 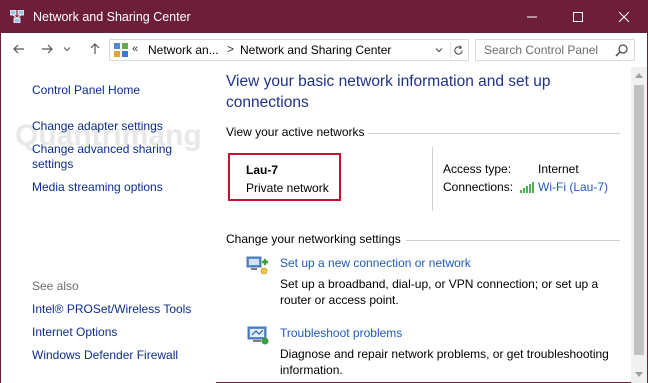 I want to click on scroll-up-button, so click(x=639, y=75).